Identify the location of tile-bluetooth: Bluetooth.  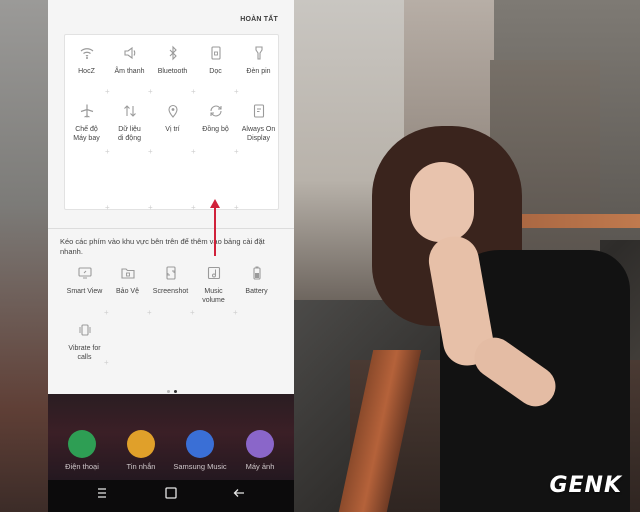
(172, 60).